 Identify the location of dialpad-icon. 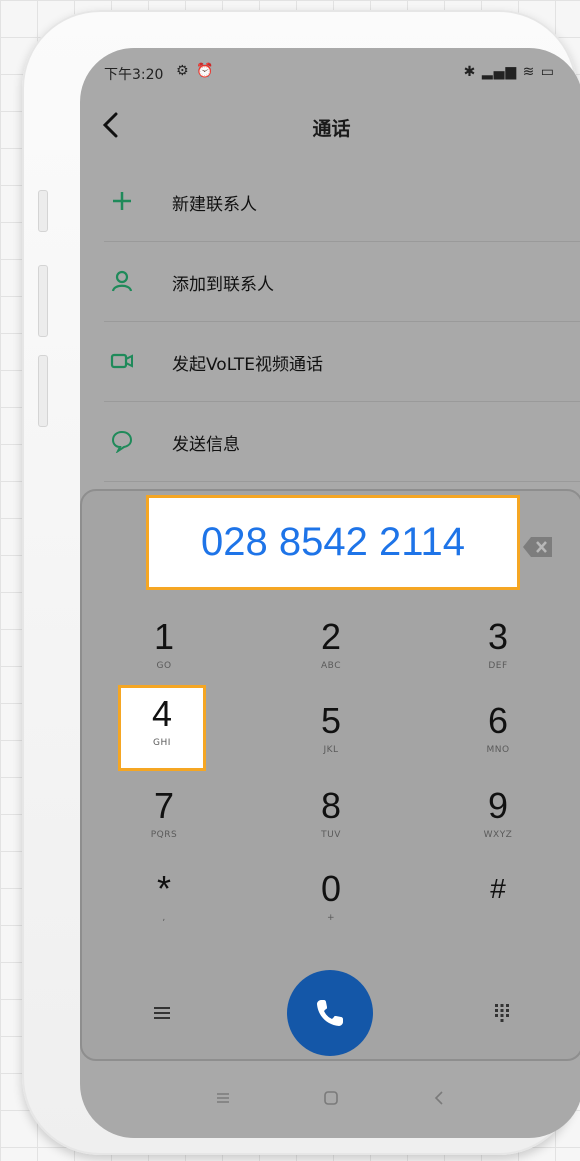
(502, 1013).